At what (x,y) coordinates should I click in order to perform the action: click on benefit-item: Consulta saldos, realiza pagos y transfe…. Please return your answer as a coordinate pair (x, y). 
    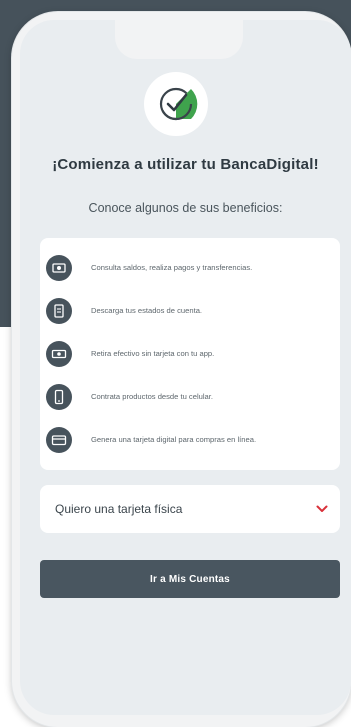
    Looking at the image, I should click on (190, 267).